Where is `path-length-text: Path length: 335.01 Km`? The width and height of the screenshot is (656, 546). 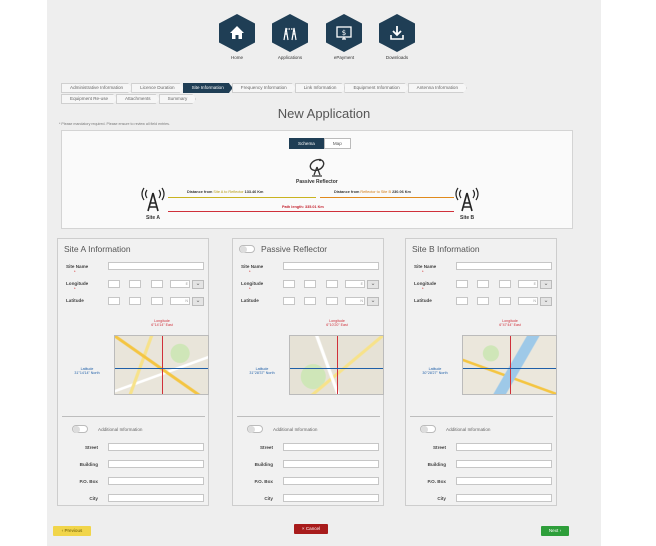 path-length-text: Path length: 335.01 Km is located at coordinates (303, 207).